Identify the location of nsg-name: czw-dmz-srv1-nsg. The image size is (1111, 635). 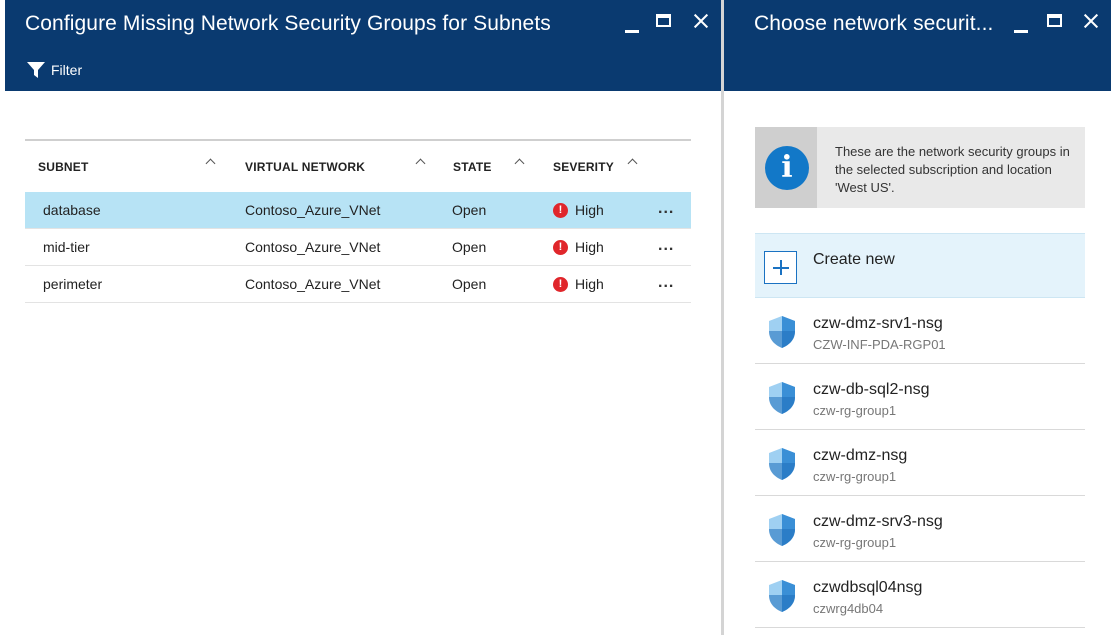
(878, 323).